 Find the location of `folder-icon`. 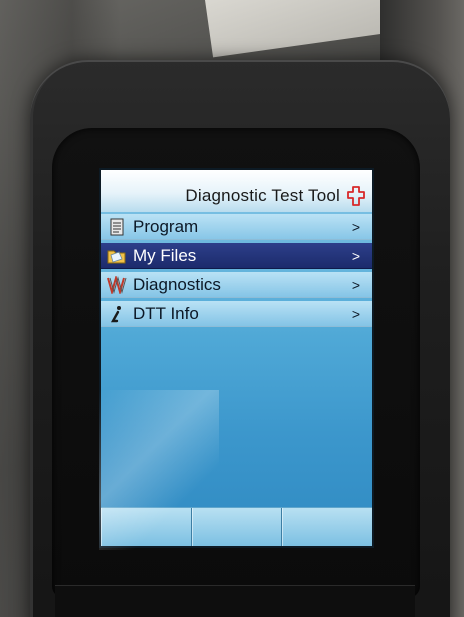

folder-icon is located at coordinates (117, 256).